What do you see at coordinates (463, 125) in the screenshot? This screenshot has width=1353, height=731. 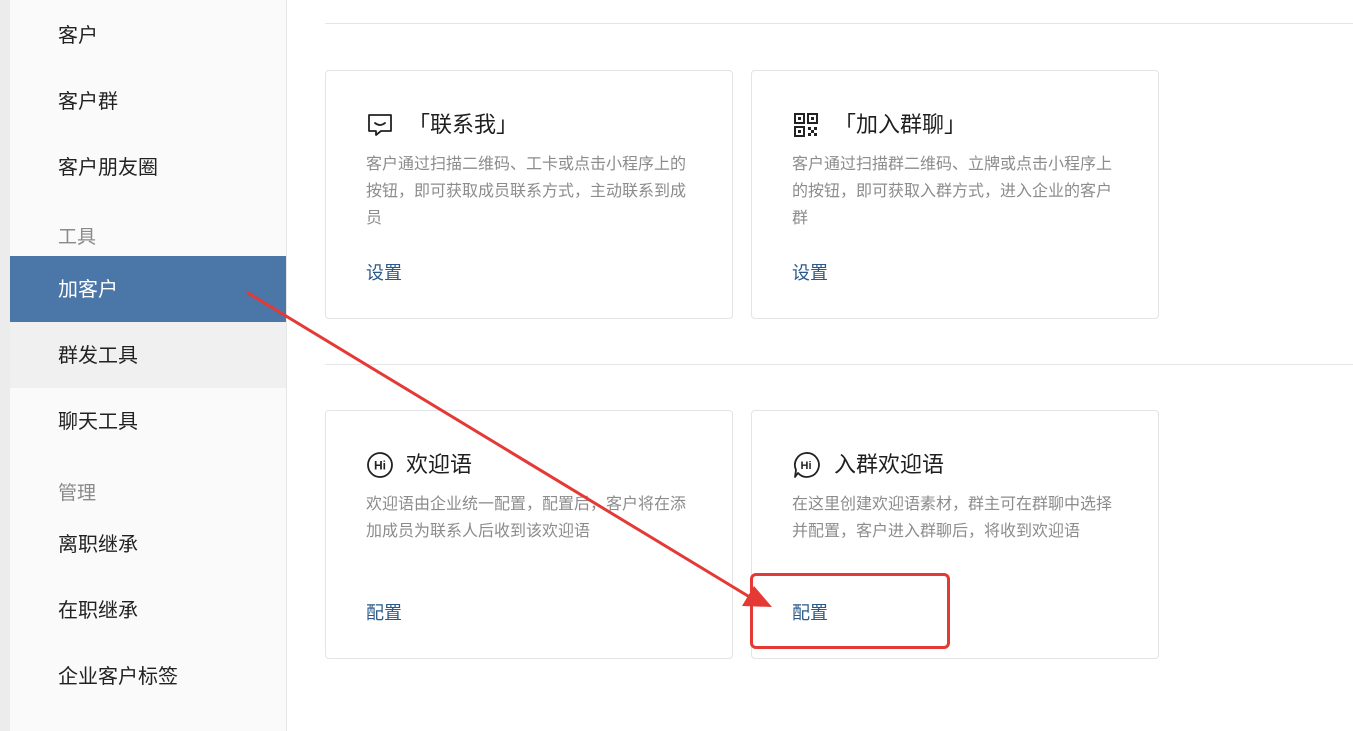 I see `card-title: 「联系我」` at bounding box center [463, 125].